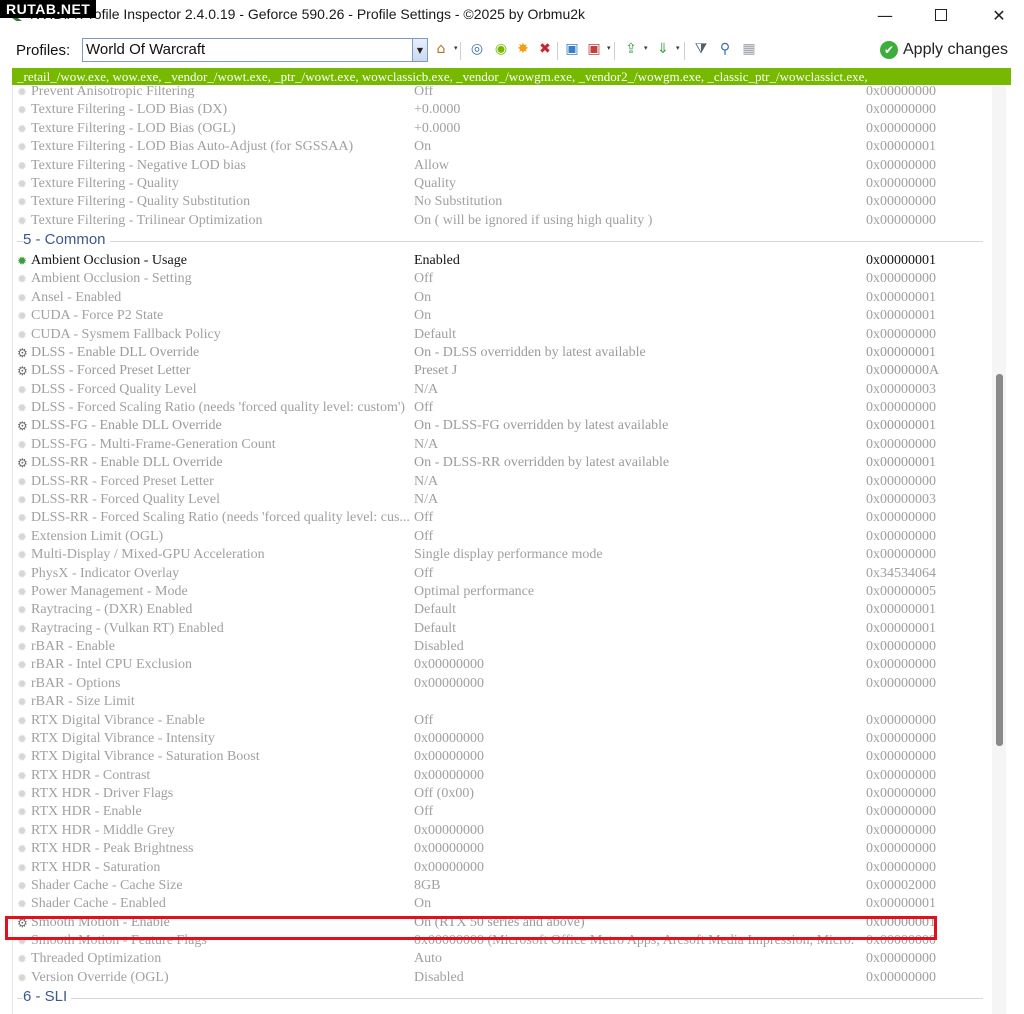  I want to click on setting-row: ✹ Threaded Optimization Auto 0x00000000, so click(503, 959).